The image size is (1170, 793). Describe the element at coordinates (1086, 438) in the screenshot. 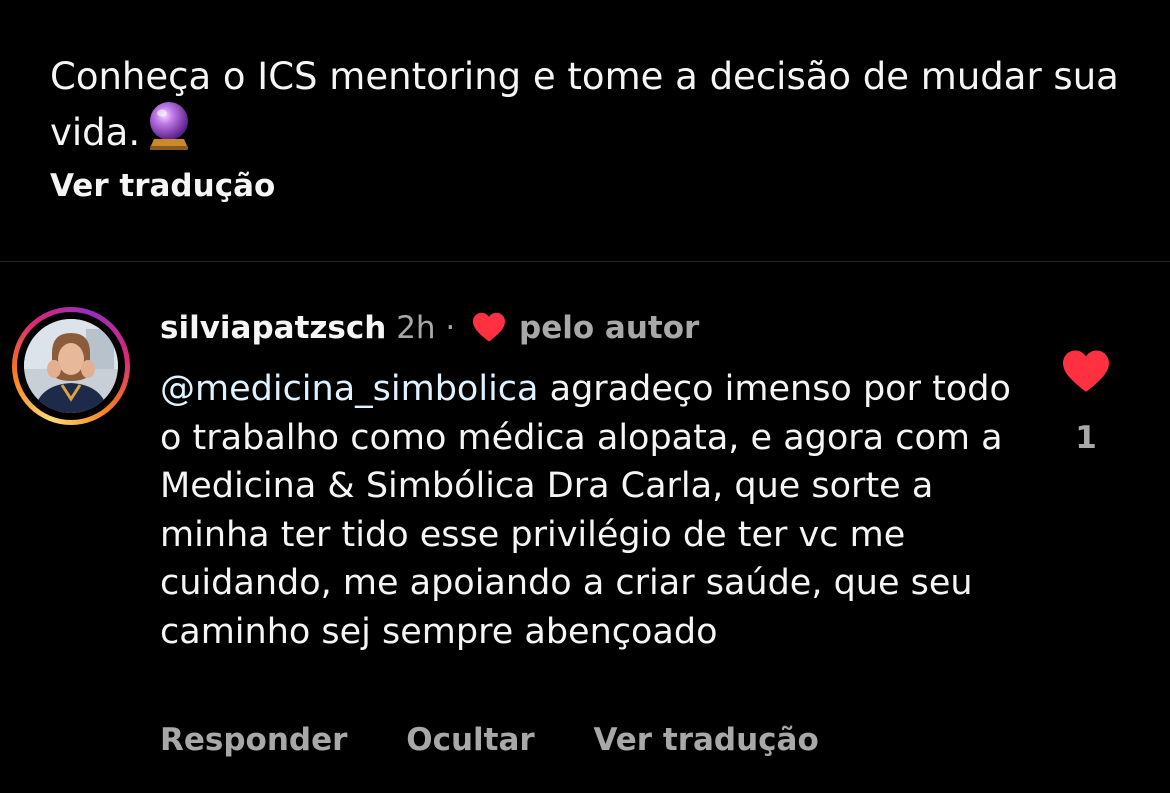

I see `like-count: 1` at that location.